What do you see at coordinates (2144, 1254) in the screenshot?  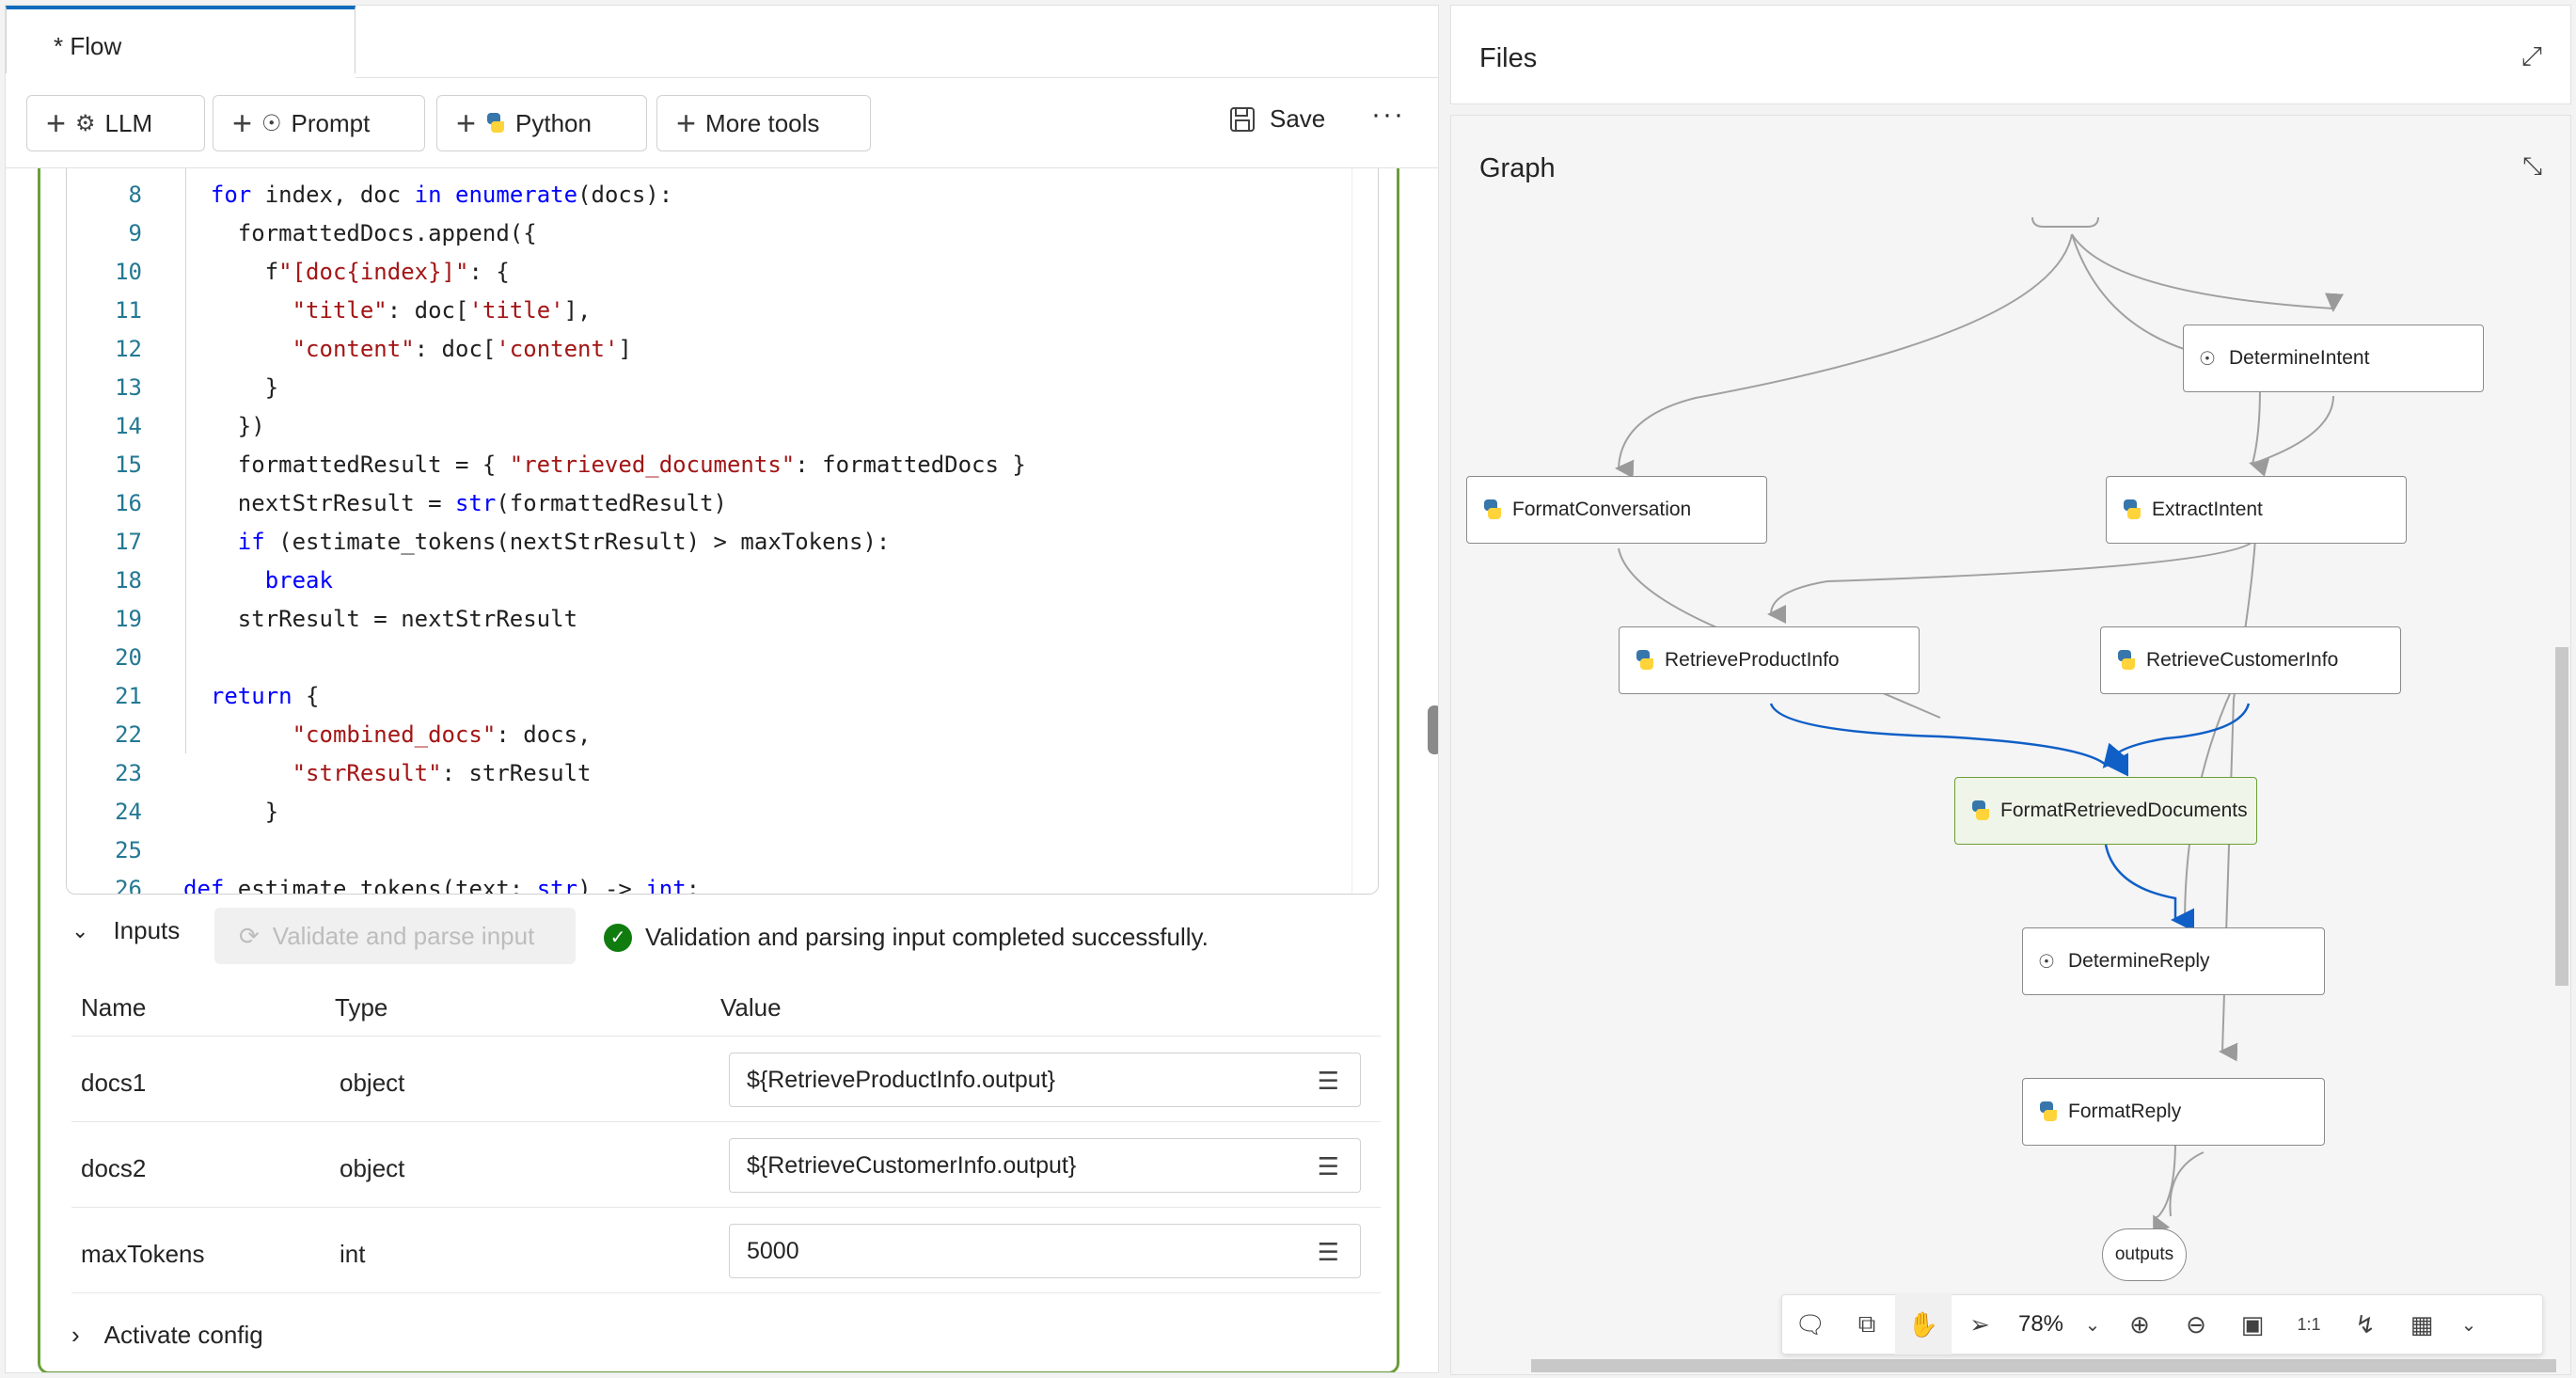 I see `graph-node-outputs: outputs` at bounding box center [2144, 1254].